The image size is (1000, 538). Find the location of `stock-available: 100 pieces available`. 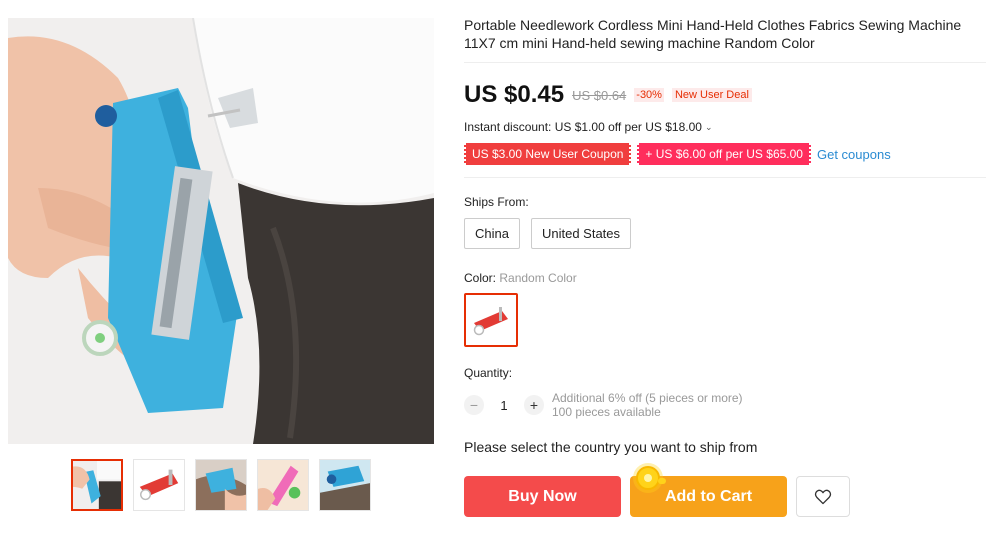

stock-available: 100 pieces available is located at coordinates (606, 412).